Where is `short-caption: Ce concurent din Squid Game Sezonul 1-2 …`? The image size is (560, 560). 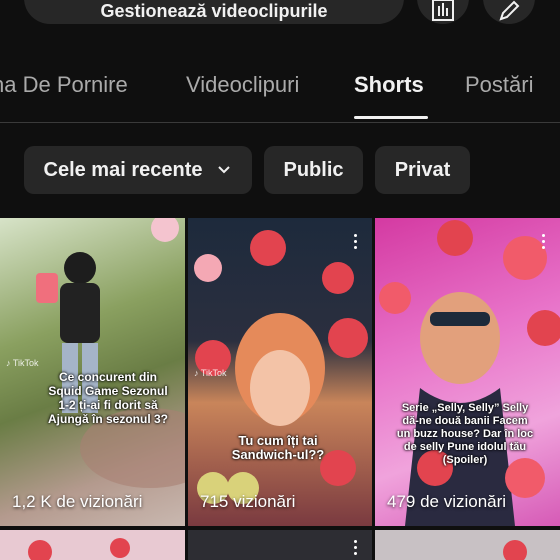 short-caption: Ce concurent din Squid Game Sezonul 1-2 … is located at coordinates (108, 398).